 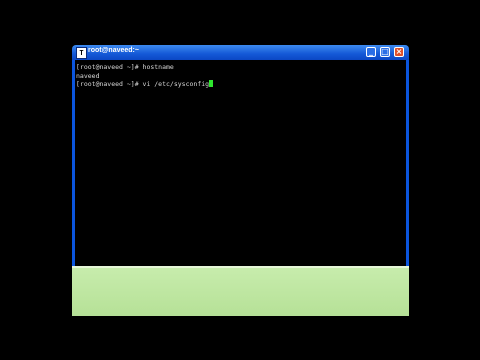 I want to click on window-title: root@naveed:~, so click(x=113, y=50).